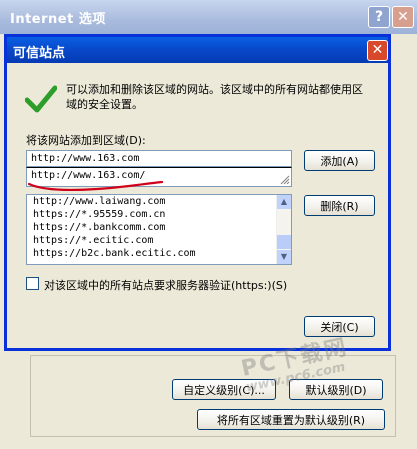  I want to click on site-list-item: https://b2c.bank.ecitic.com, so click(159, 253).